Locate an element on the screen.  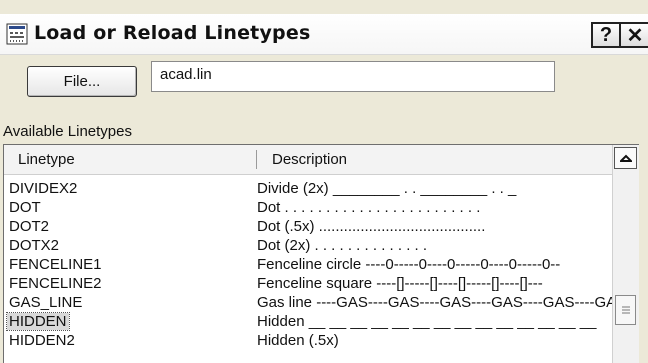
grip-icon is located at coordinates (625, 310).